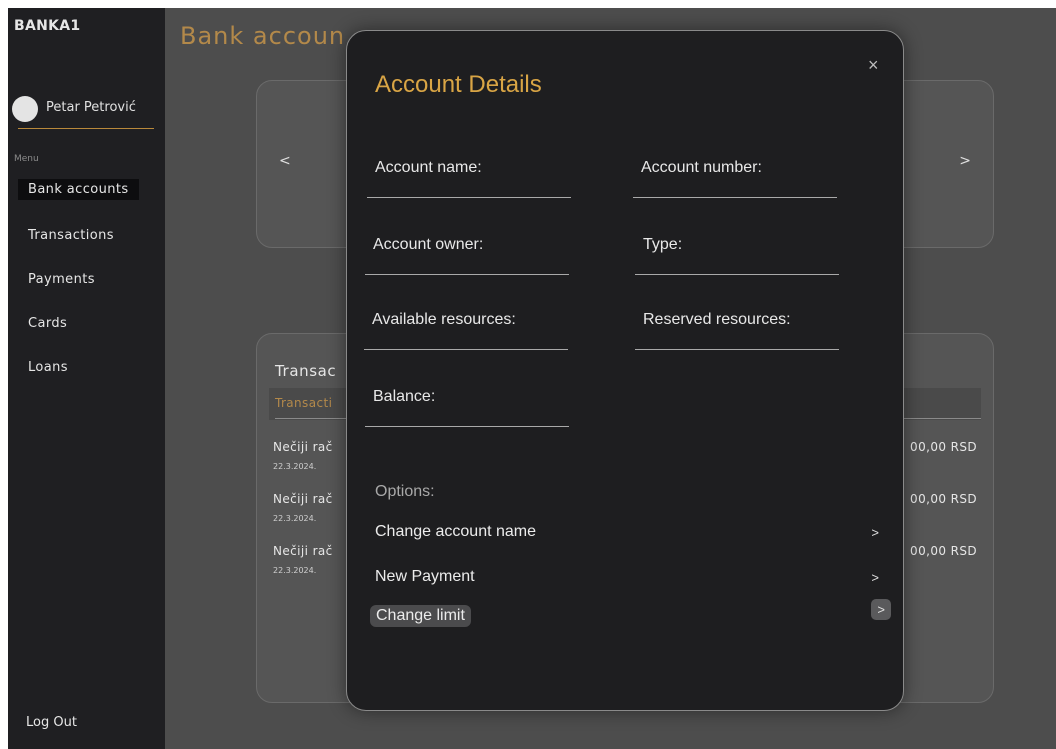  I want to click on logout-button: Log Out, so click(51, 722).